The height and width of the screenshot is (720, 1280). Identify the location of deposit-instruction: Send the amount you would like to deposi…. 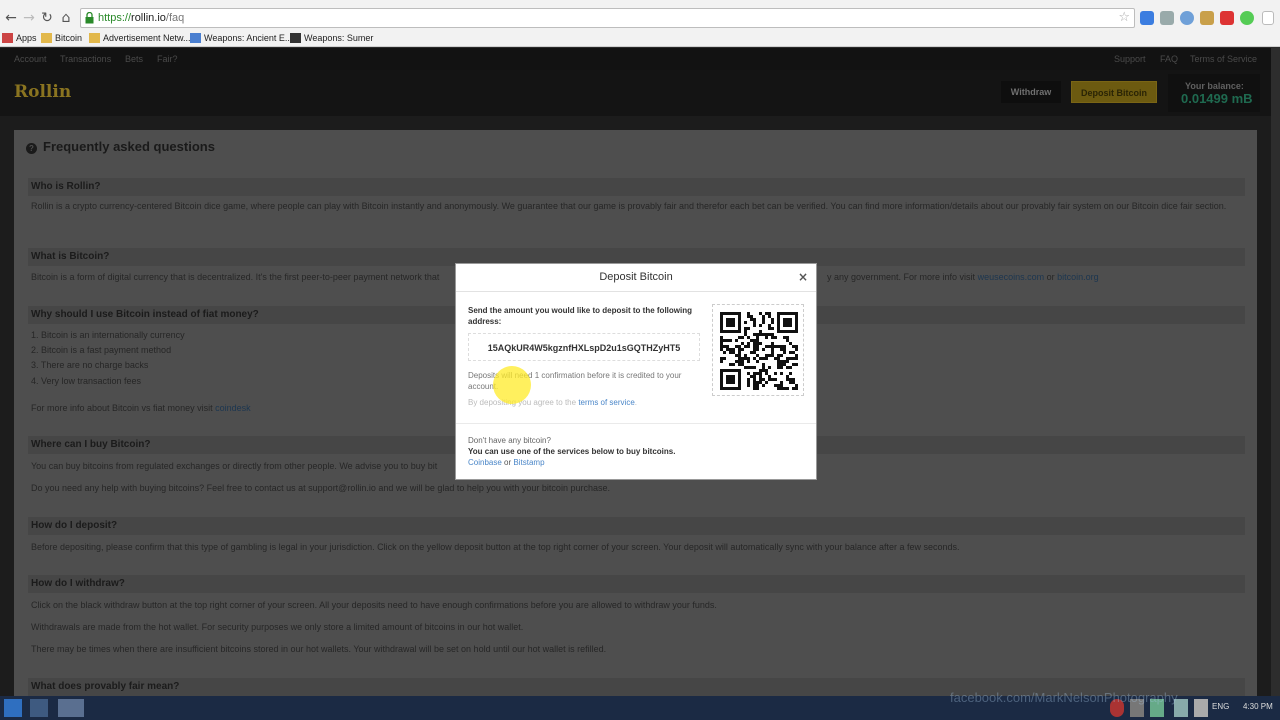
(580, 316).